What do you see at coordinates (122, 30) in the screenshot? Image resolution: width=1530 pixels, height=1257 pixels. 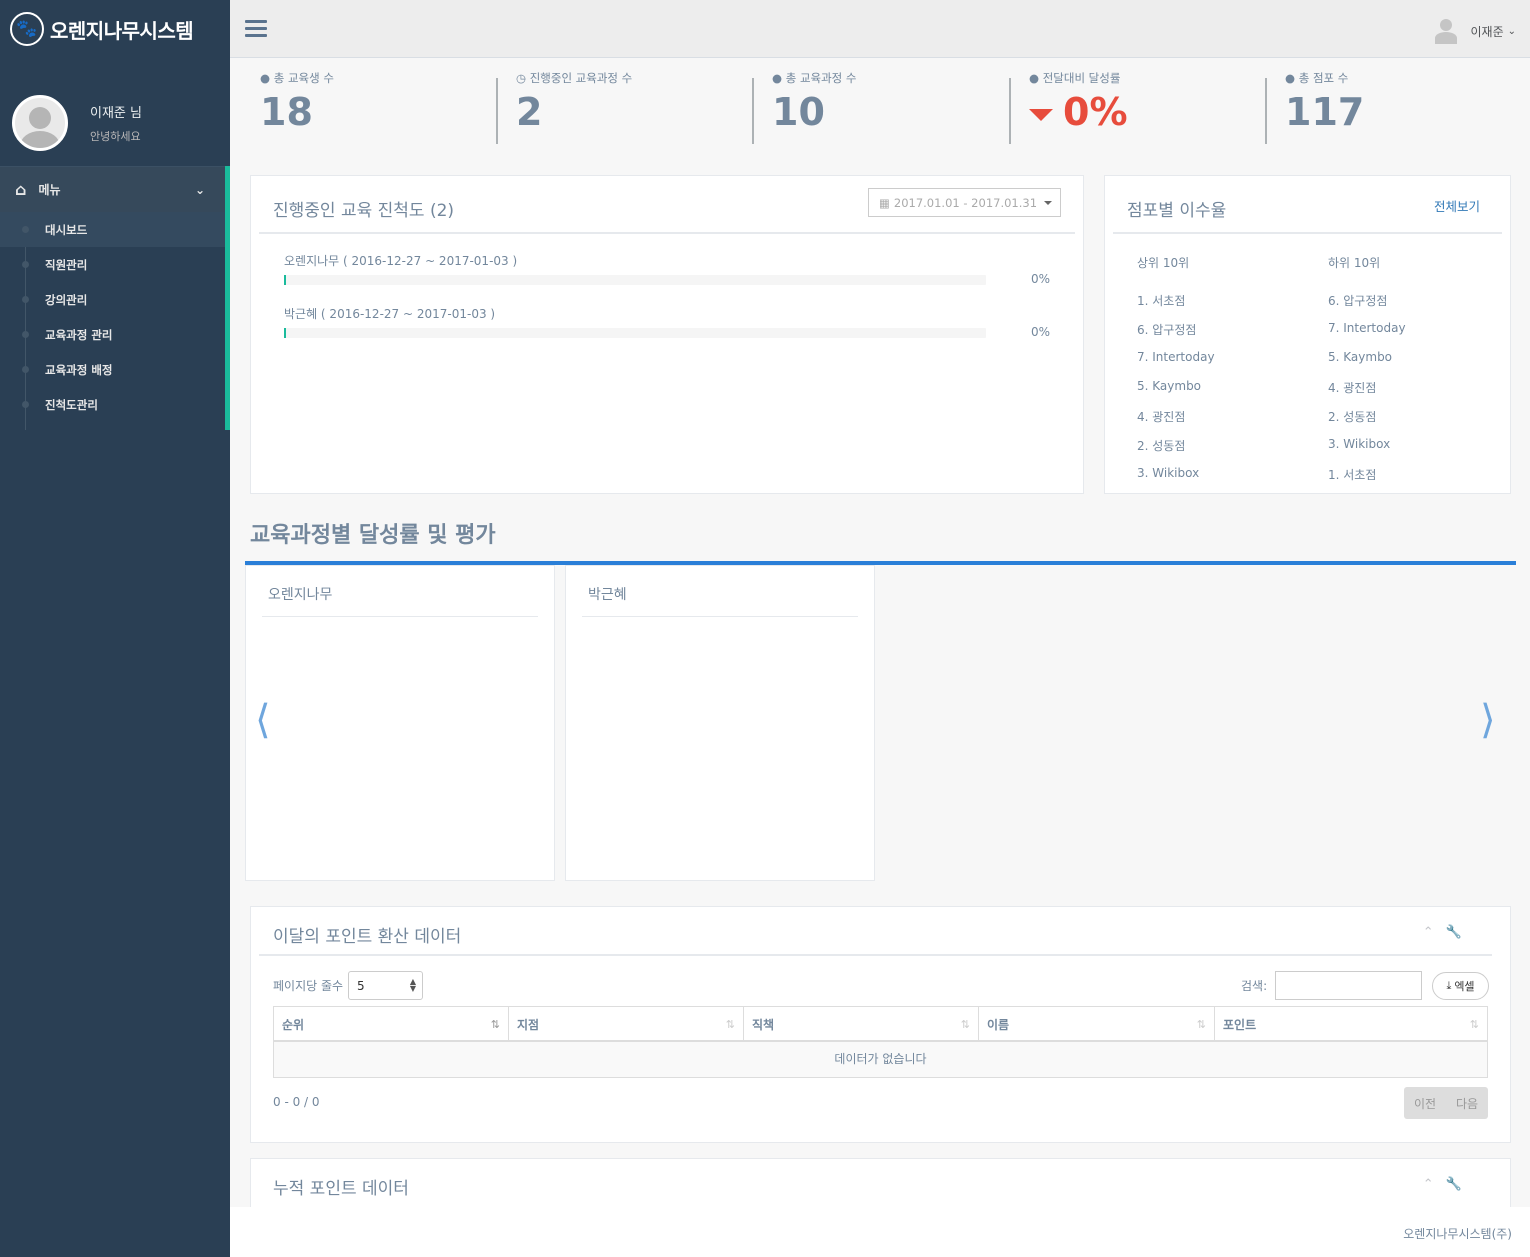 I see `brand-title: 오렌지나무시스템` at bounding box center [122, 30].